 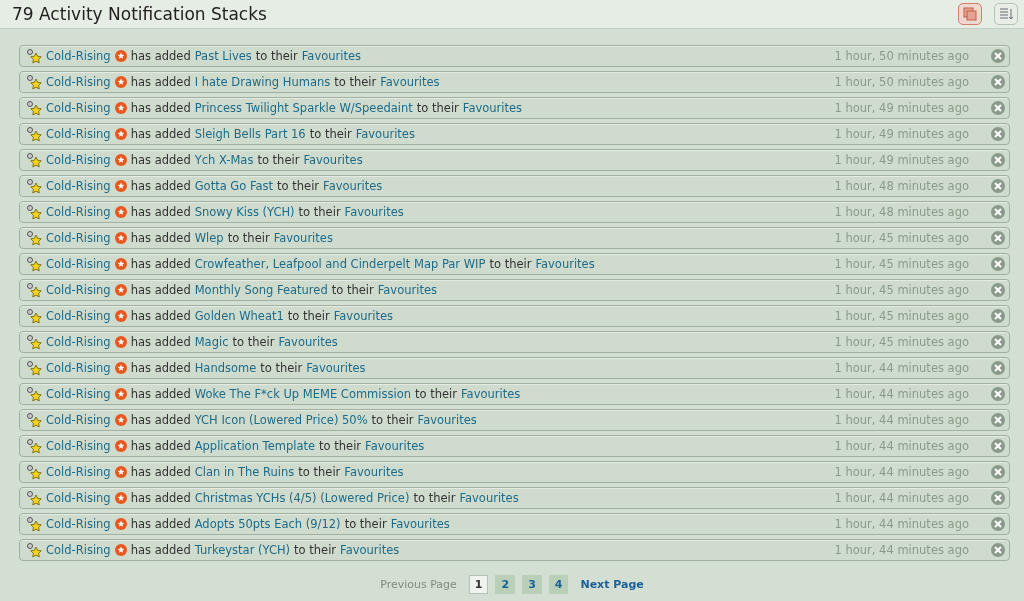 What do you see at coordinates (558, 584) in the screenshot?
I see `page-link: 4` at bounding box center [558, 584].